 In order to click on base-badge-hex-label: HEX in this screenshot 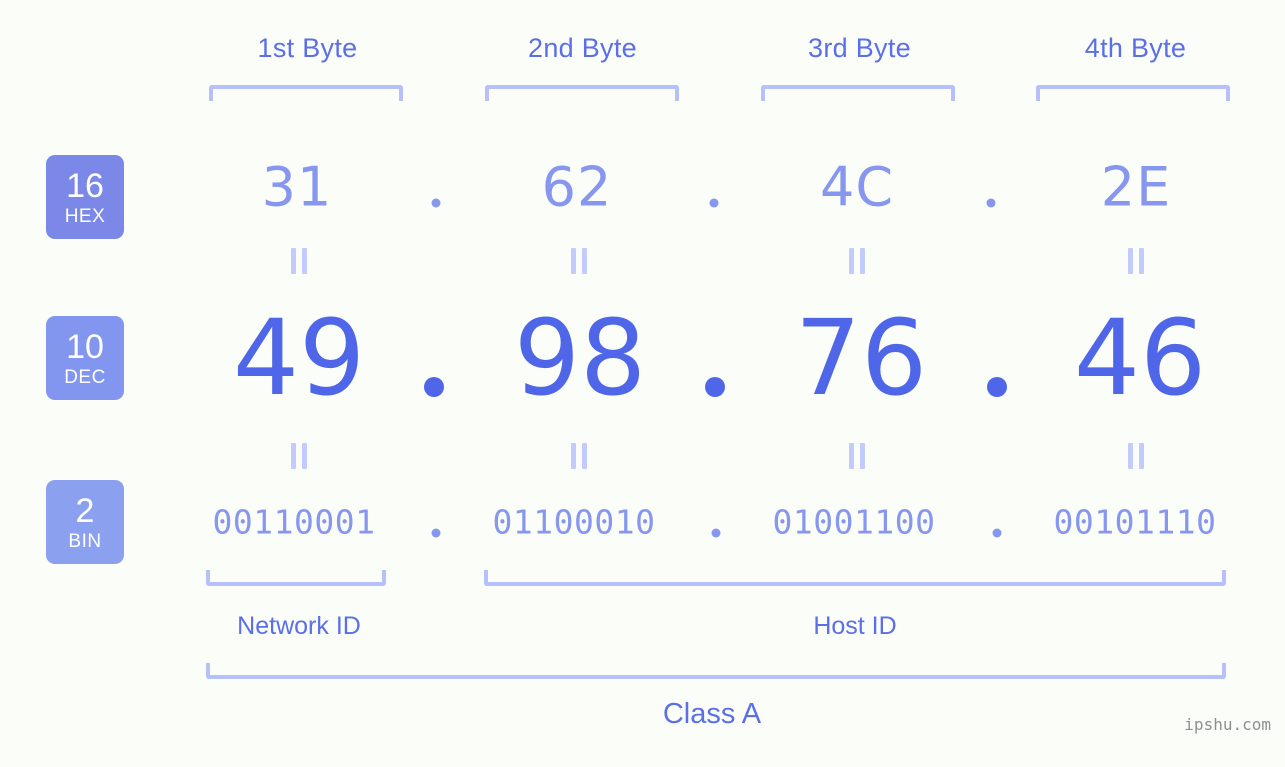, I will do `click(85, 216)`.